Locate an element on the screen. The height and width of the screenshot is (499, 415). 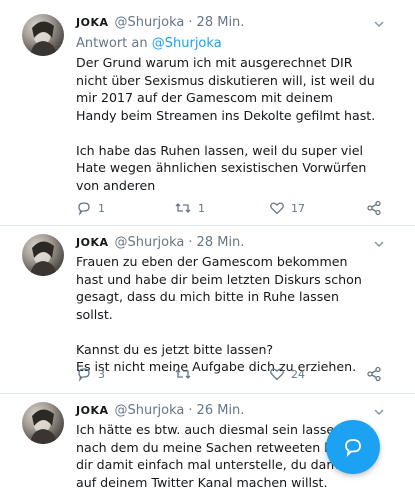
reply-button: 1 is located at coordinates (90, 208).